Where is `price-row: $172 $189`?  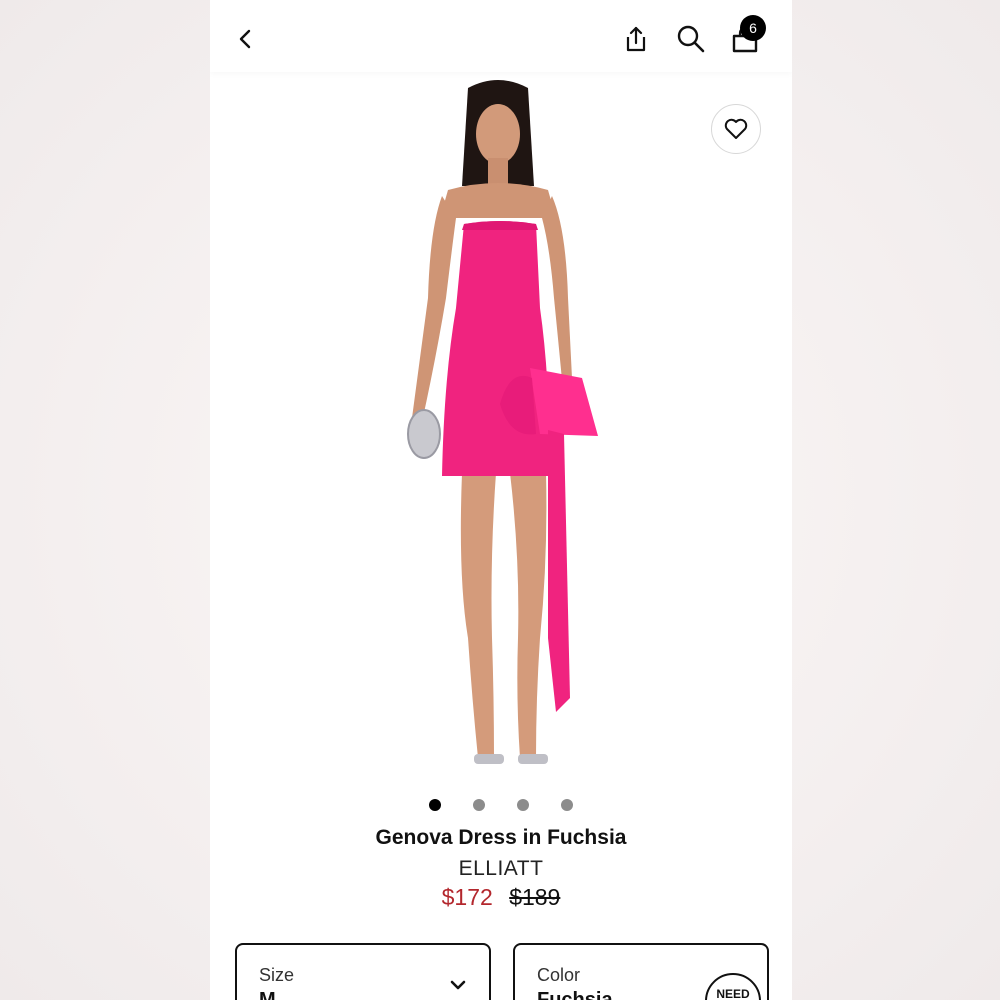
price-row: $172 $189 is located at coordinates (501, 897).